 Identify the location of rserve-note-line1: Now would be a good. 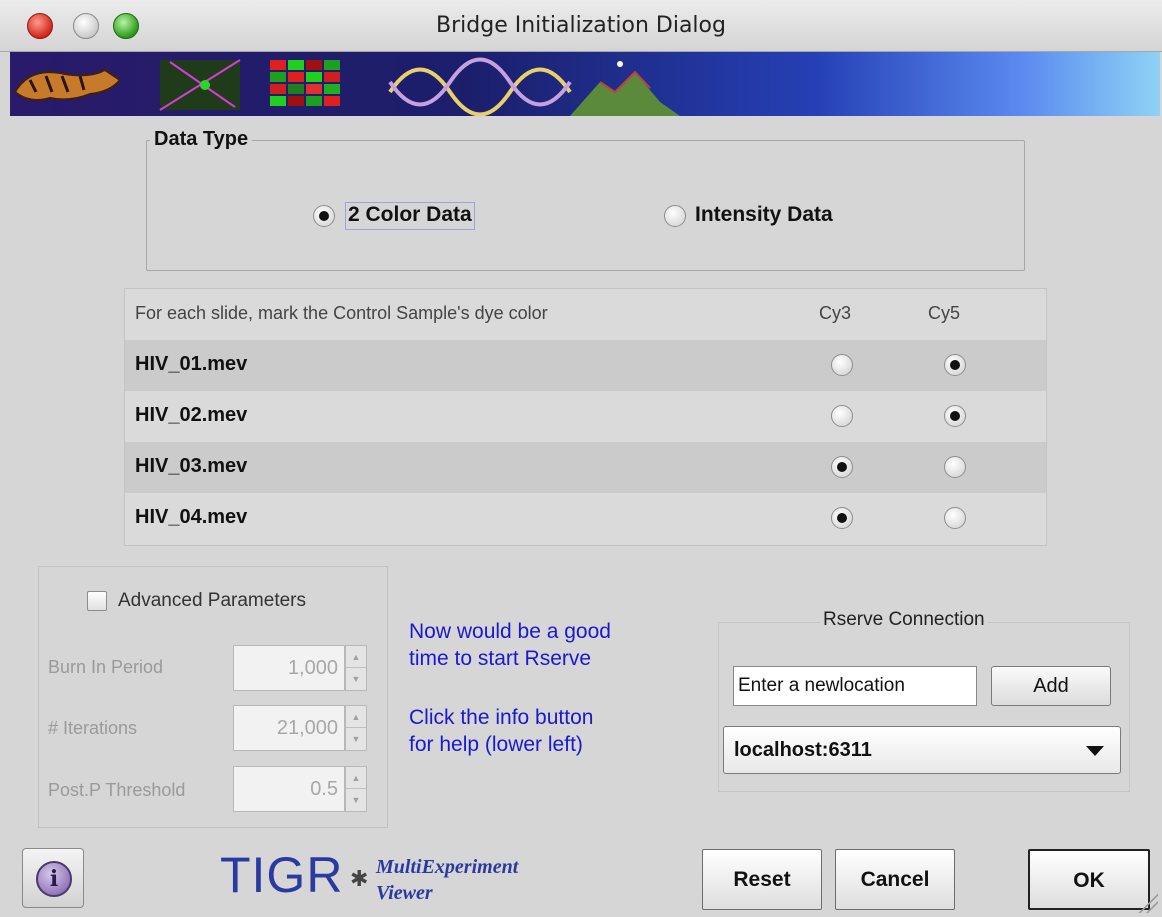
(510, 631).